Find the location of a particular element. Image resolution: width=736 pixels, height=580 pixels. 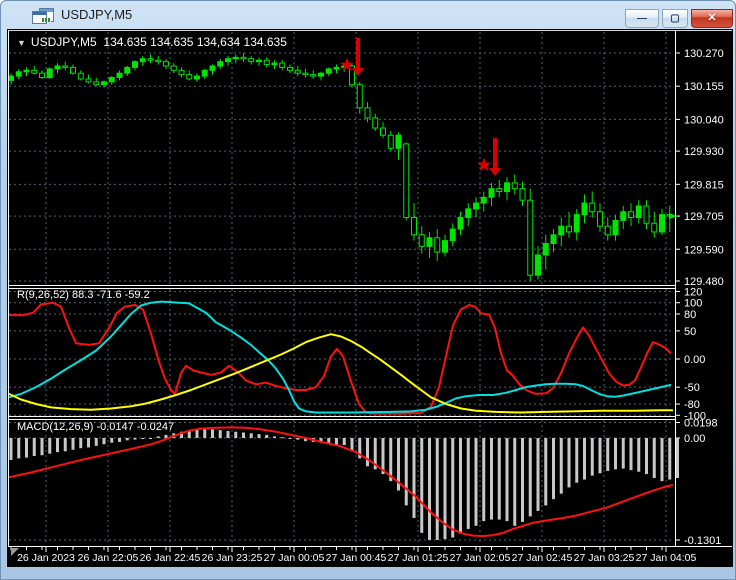

sell-arrow-icon is located at coordinates (495, 172).